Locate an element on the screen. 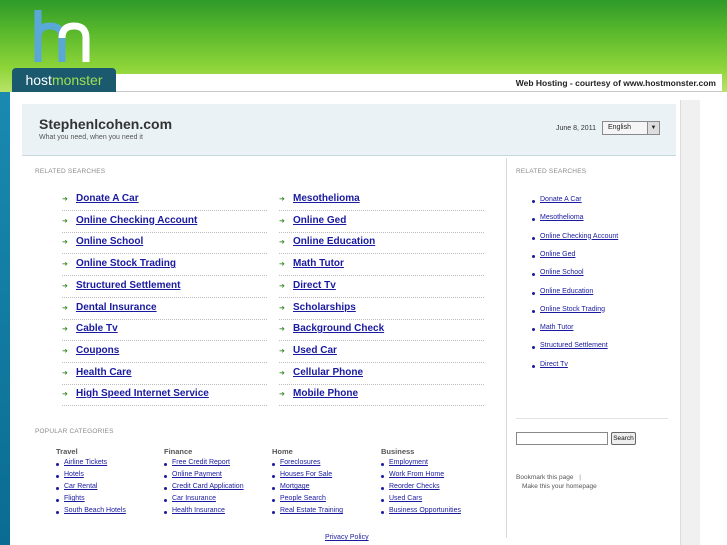 The width and height of the screenshot is (727, 545). search-button: Search is located at coordinates (623, 438).